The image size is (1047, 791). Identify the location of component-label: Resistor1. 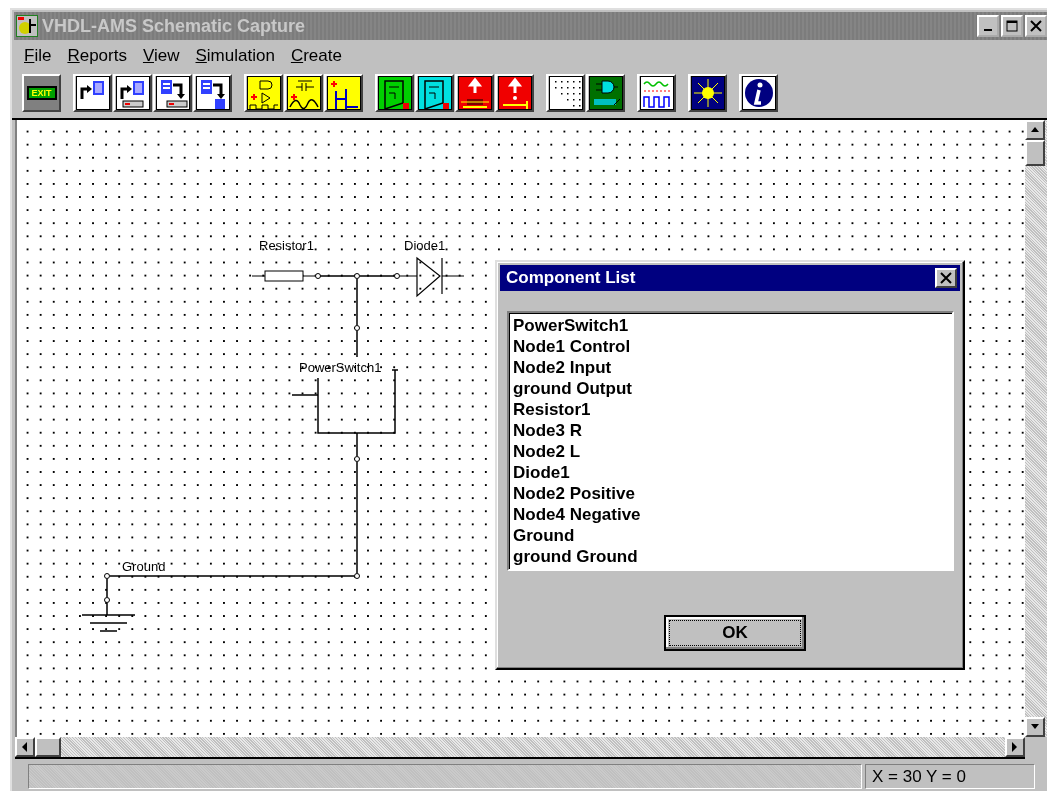
(286, 245).